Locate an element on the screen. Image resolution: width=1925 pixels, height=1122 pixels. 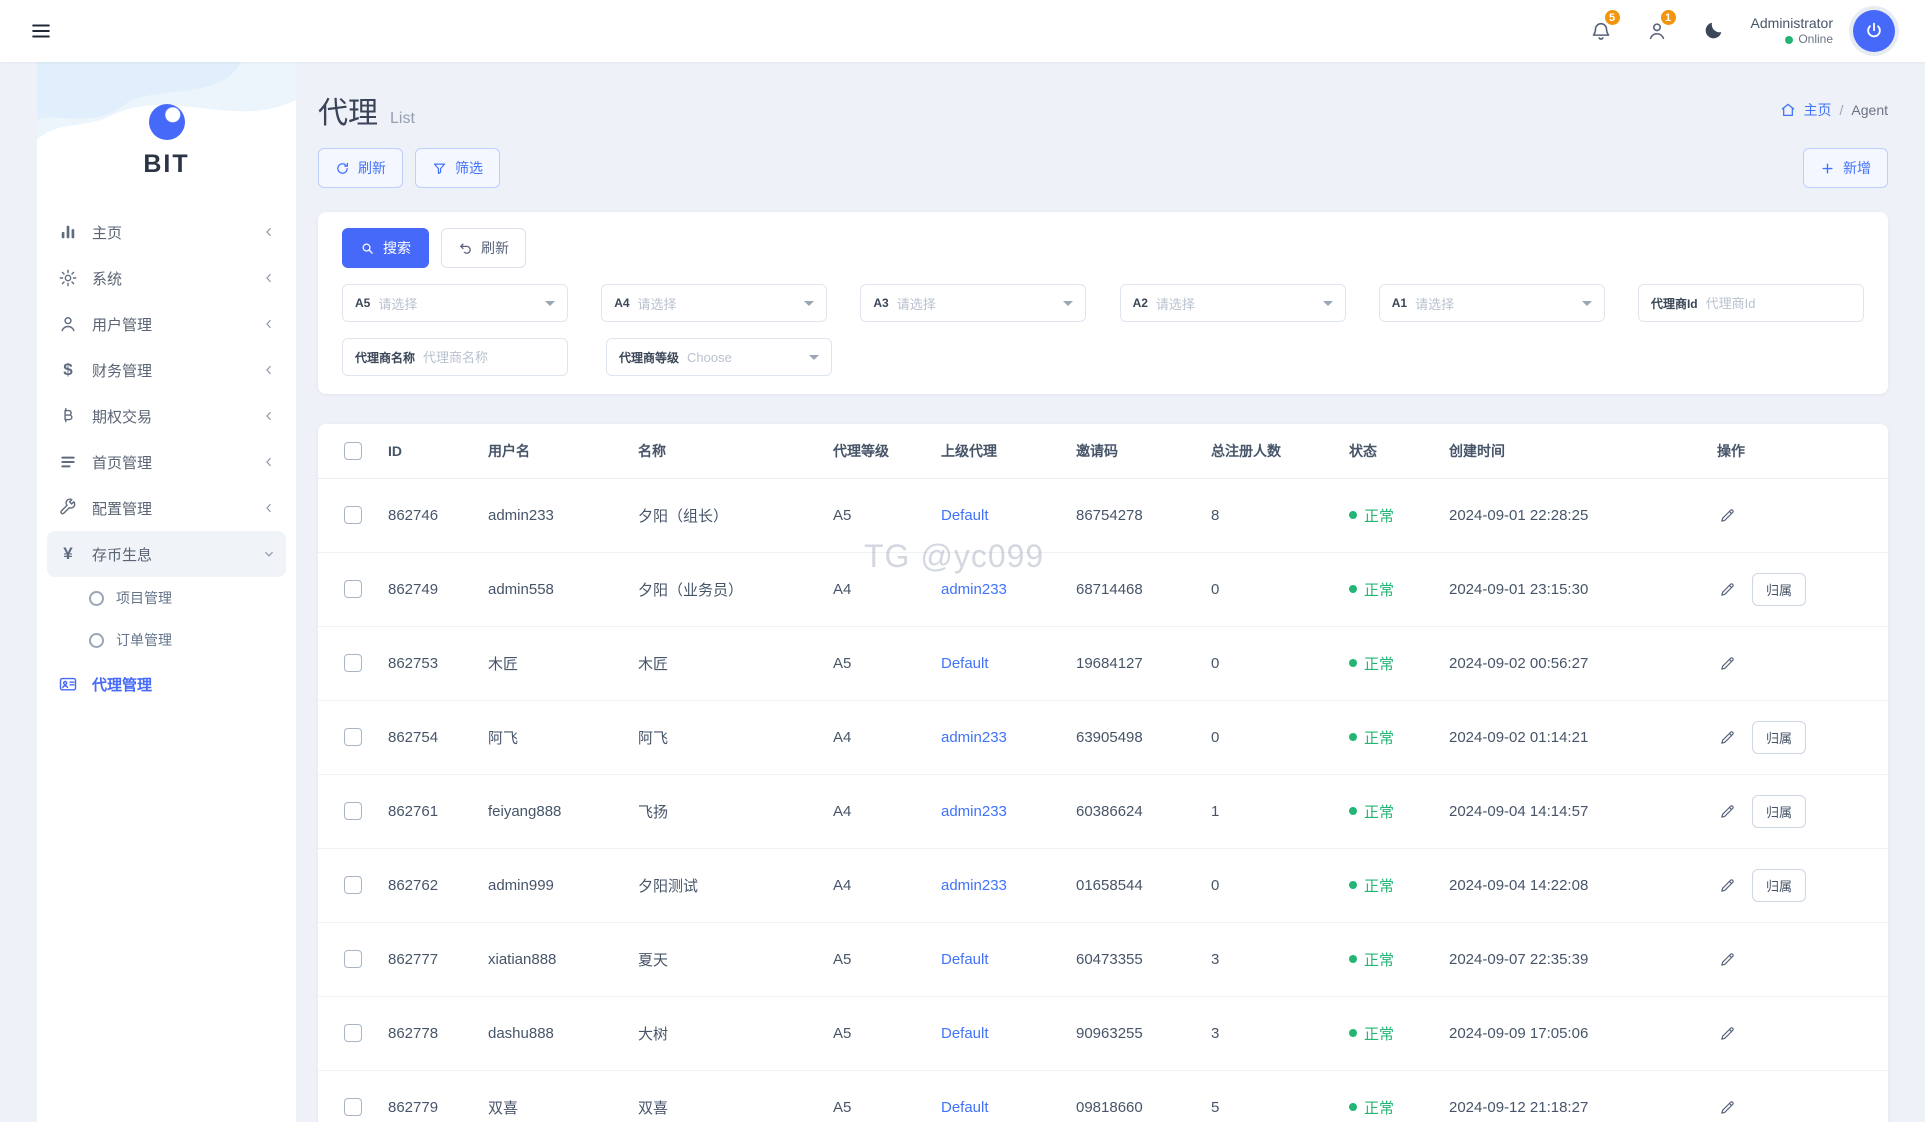
user-avatar is located at coordinates (1874, 31).